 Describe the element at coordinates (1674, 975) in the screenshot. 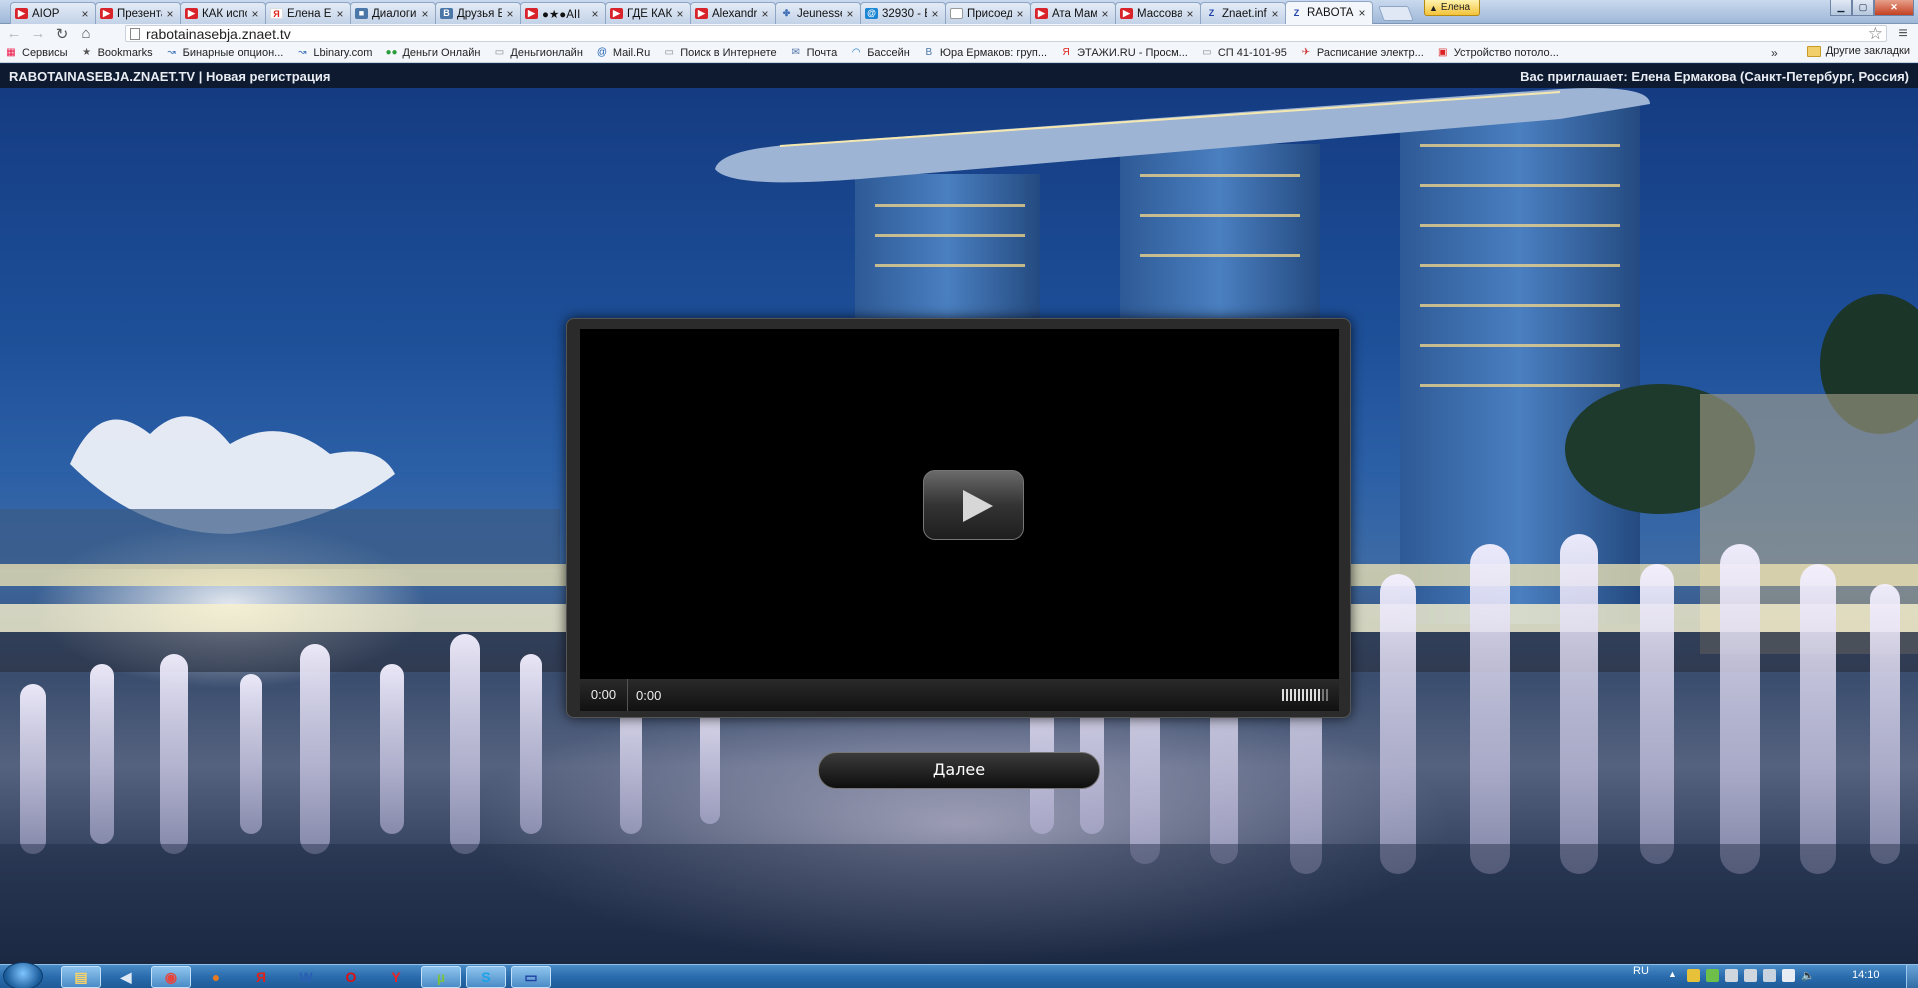

I see `tray-up-arrow-icon: ▲` at that location.